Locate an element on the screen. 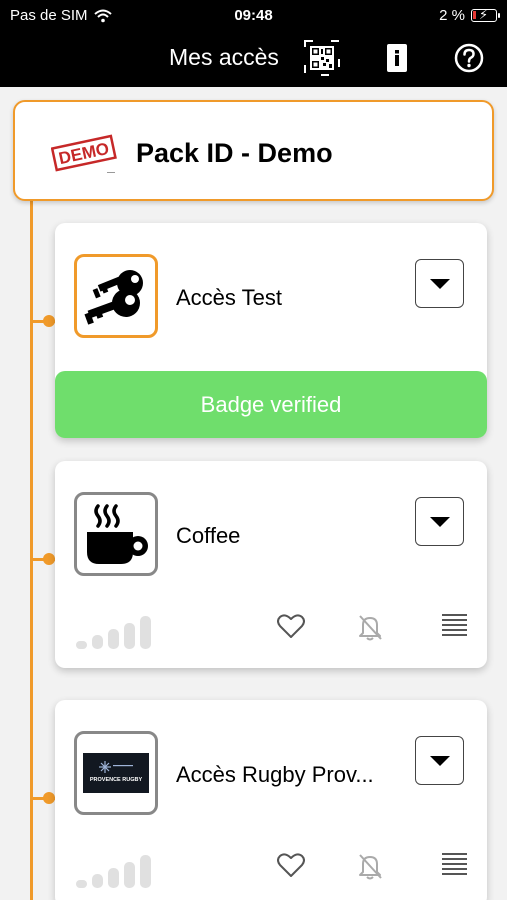 The image size is (507, 900). badge-status-button: Badge verified is located at coordinates (271, 404).